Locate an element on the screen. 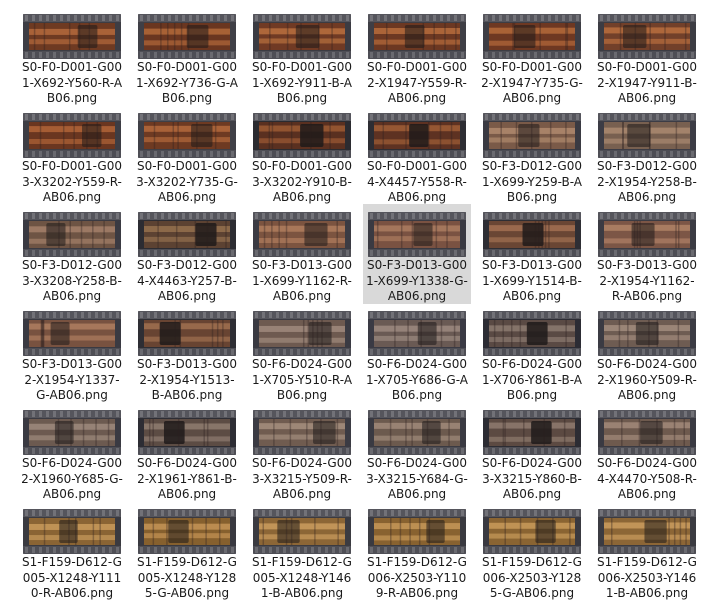 The image size is (712, 602). file-item: S0-F3-D013-G002-X1954-Y1337-G-AB06.png is located at coordinates (72, 353).